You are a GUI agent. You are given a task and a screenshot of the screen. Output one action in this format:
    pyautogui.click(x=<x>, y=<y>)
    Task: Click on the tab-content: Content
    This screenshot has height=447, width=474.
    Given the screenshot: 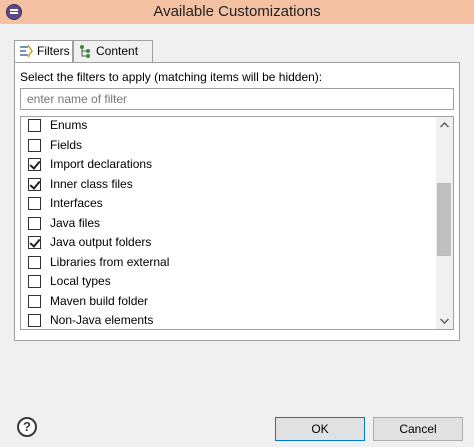 What is the action you would take?
    pyautogui.click(x=113, y=51)
    